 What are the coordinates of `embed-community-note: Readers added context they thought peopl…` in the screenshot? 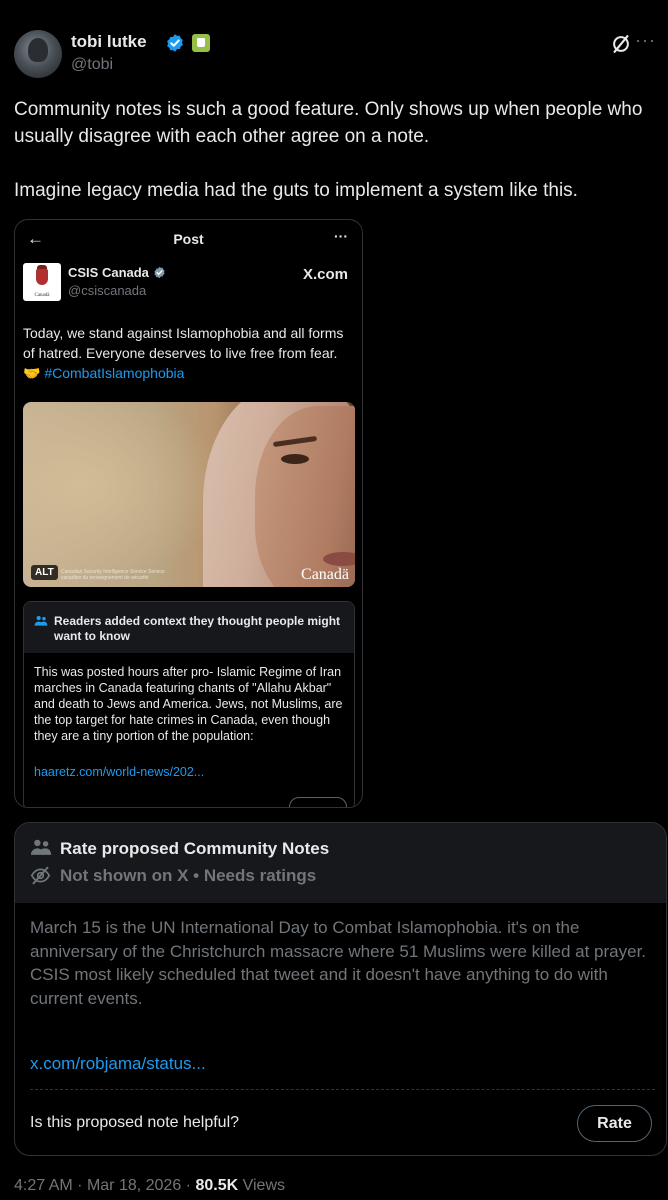 It's located at (189, 704).